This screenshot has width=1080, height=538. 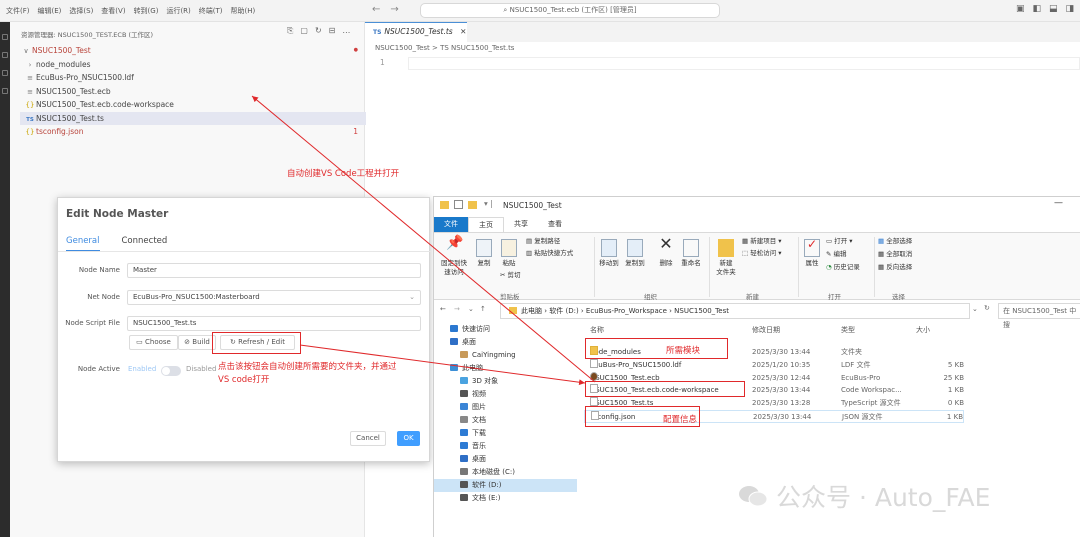 What do you see at coordinates (883, 497) in the screenshot?
I see `watermark-text: 公众号 · Auto_FAE` at bounding box center [883, 497].